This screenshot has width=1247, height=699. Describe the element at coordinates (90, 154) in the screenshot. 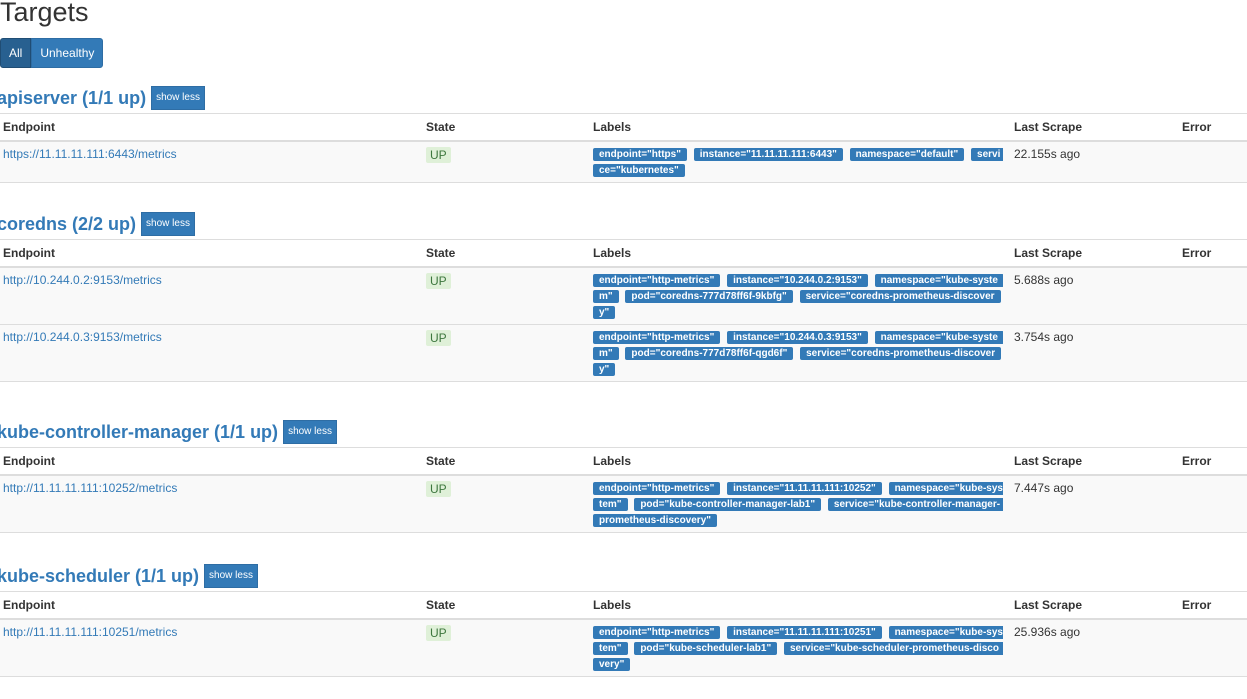

I see `endpoint-link: https://11.11.11.111:6443/metrics` at that location.